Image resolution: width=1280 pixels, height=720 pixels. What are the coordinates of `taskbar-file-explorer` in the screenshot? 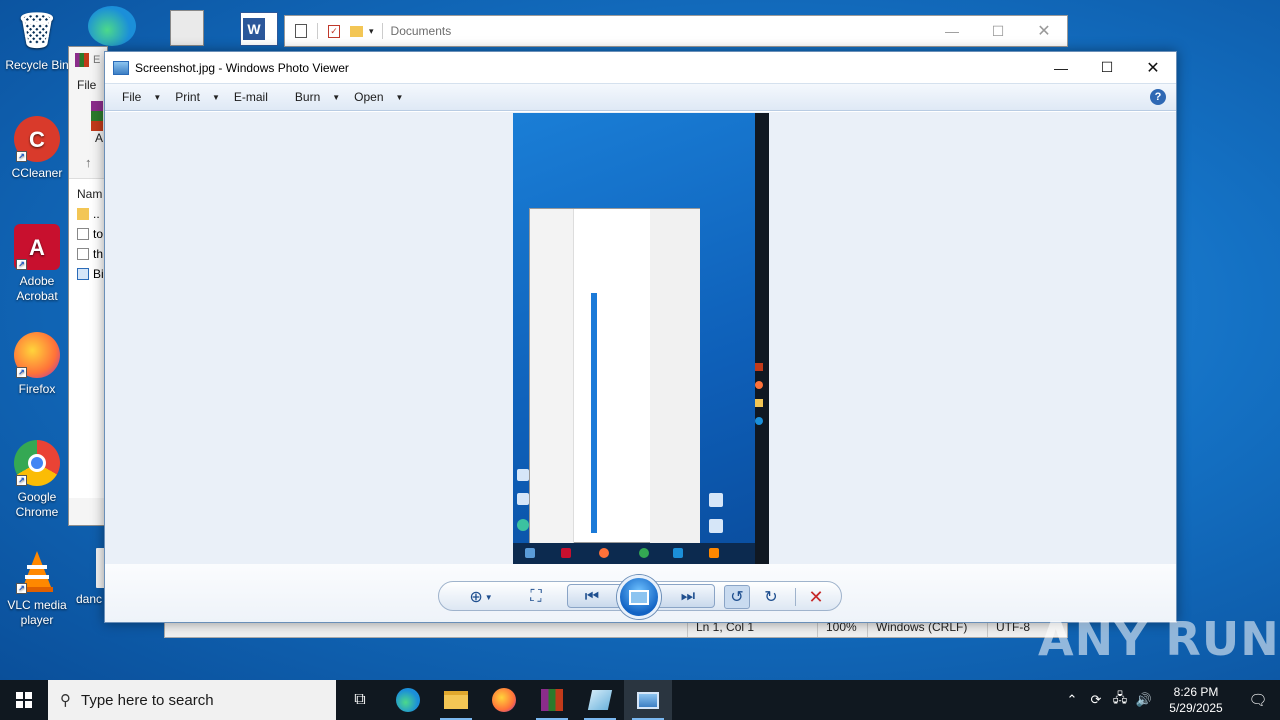 It's located at (456, 700).